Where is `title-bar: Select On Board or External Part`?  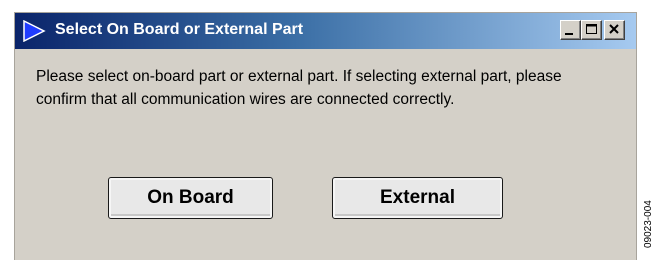 title-bar: Select On Board or External Part is located at coordinates (325, 31).